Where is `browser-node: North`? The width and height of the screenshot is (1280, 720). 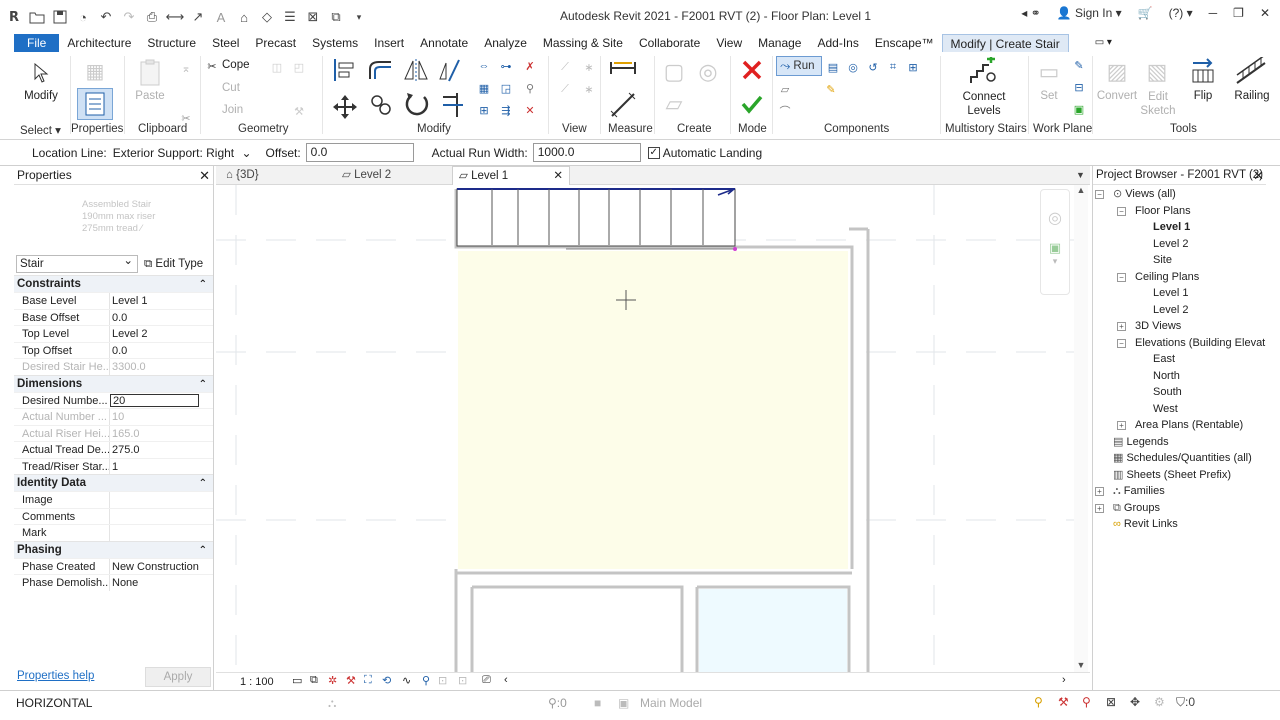
browser-node: North is located at coordinates (1179, 376).